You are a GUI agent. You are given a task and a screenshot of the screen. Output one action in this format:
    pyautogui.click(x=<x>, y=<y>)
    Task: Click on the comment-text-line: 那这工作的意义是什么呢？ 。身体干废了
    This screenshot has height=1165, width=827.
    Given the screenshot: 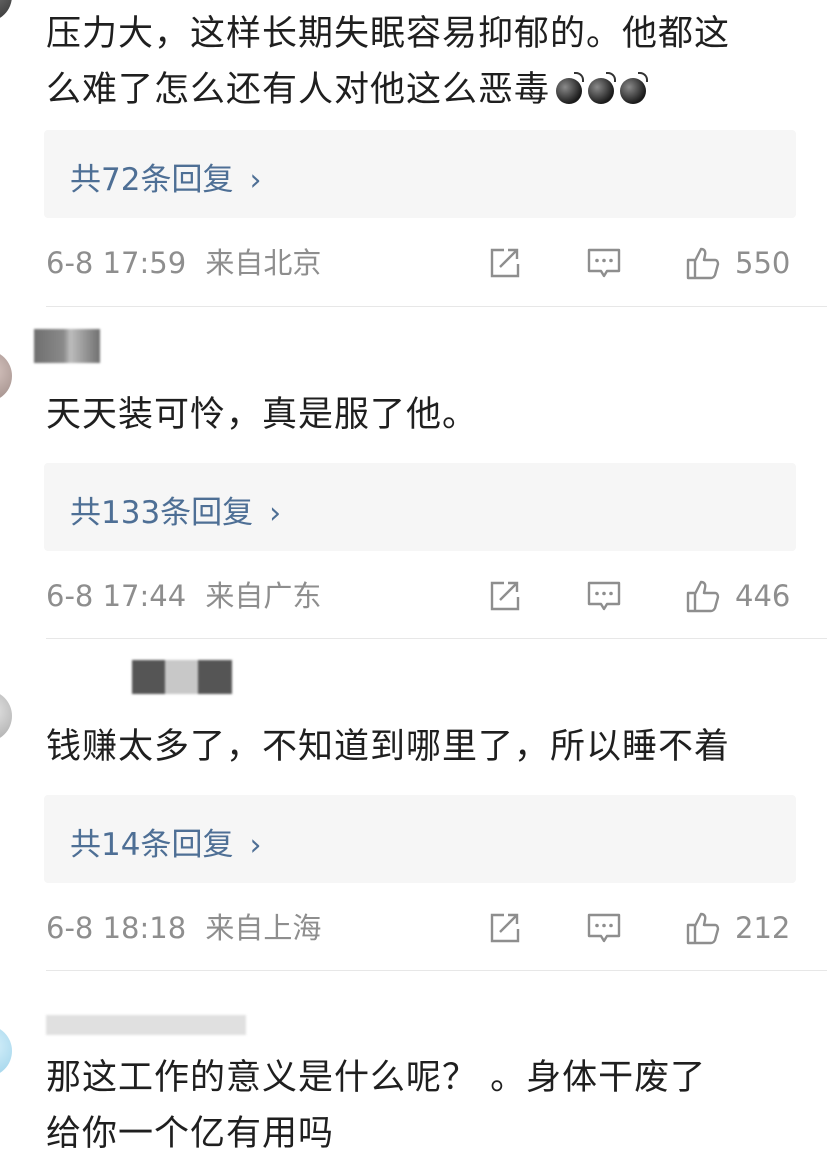 What is the action you would take?
    pyautogui.click(x=376, y=1078)
    